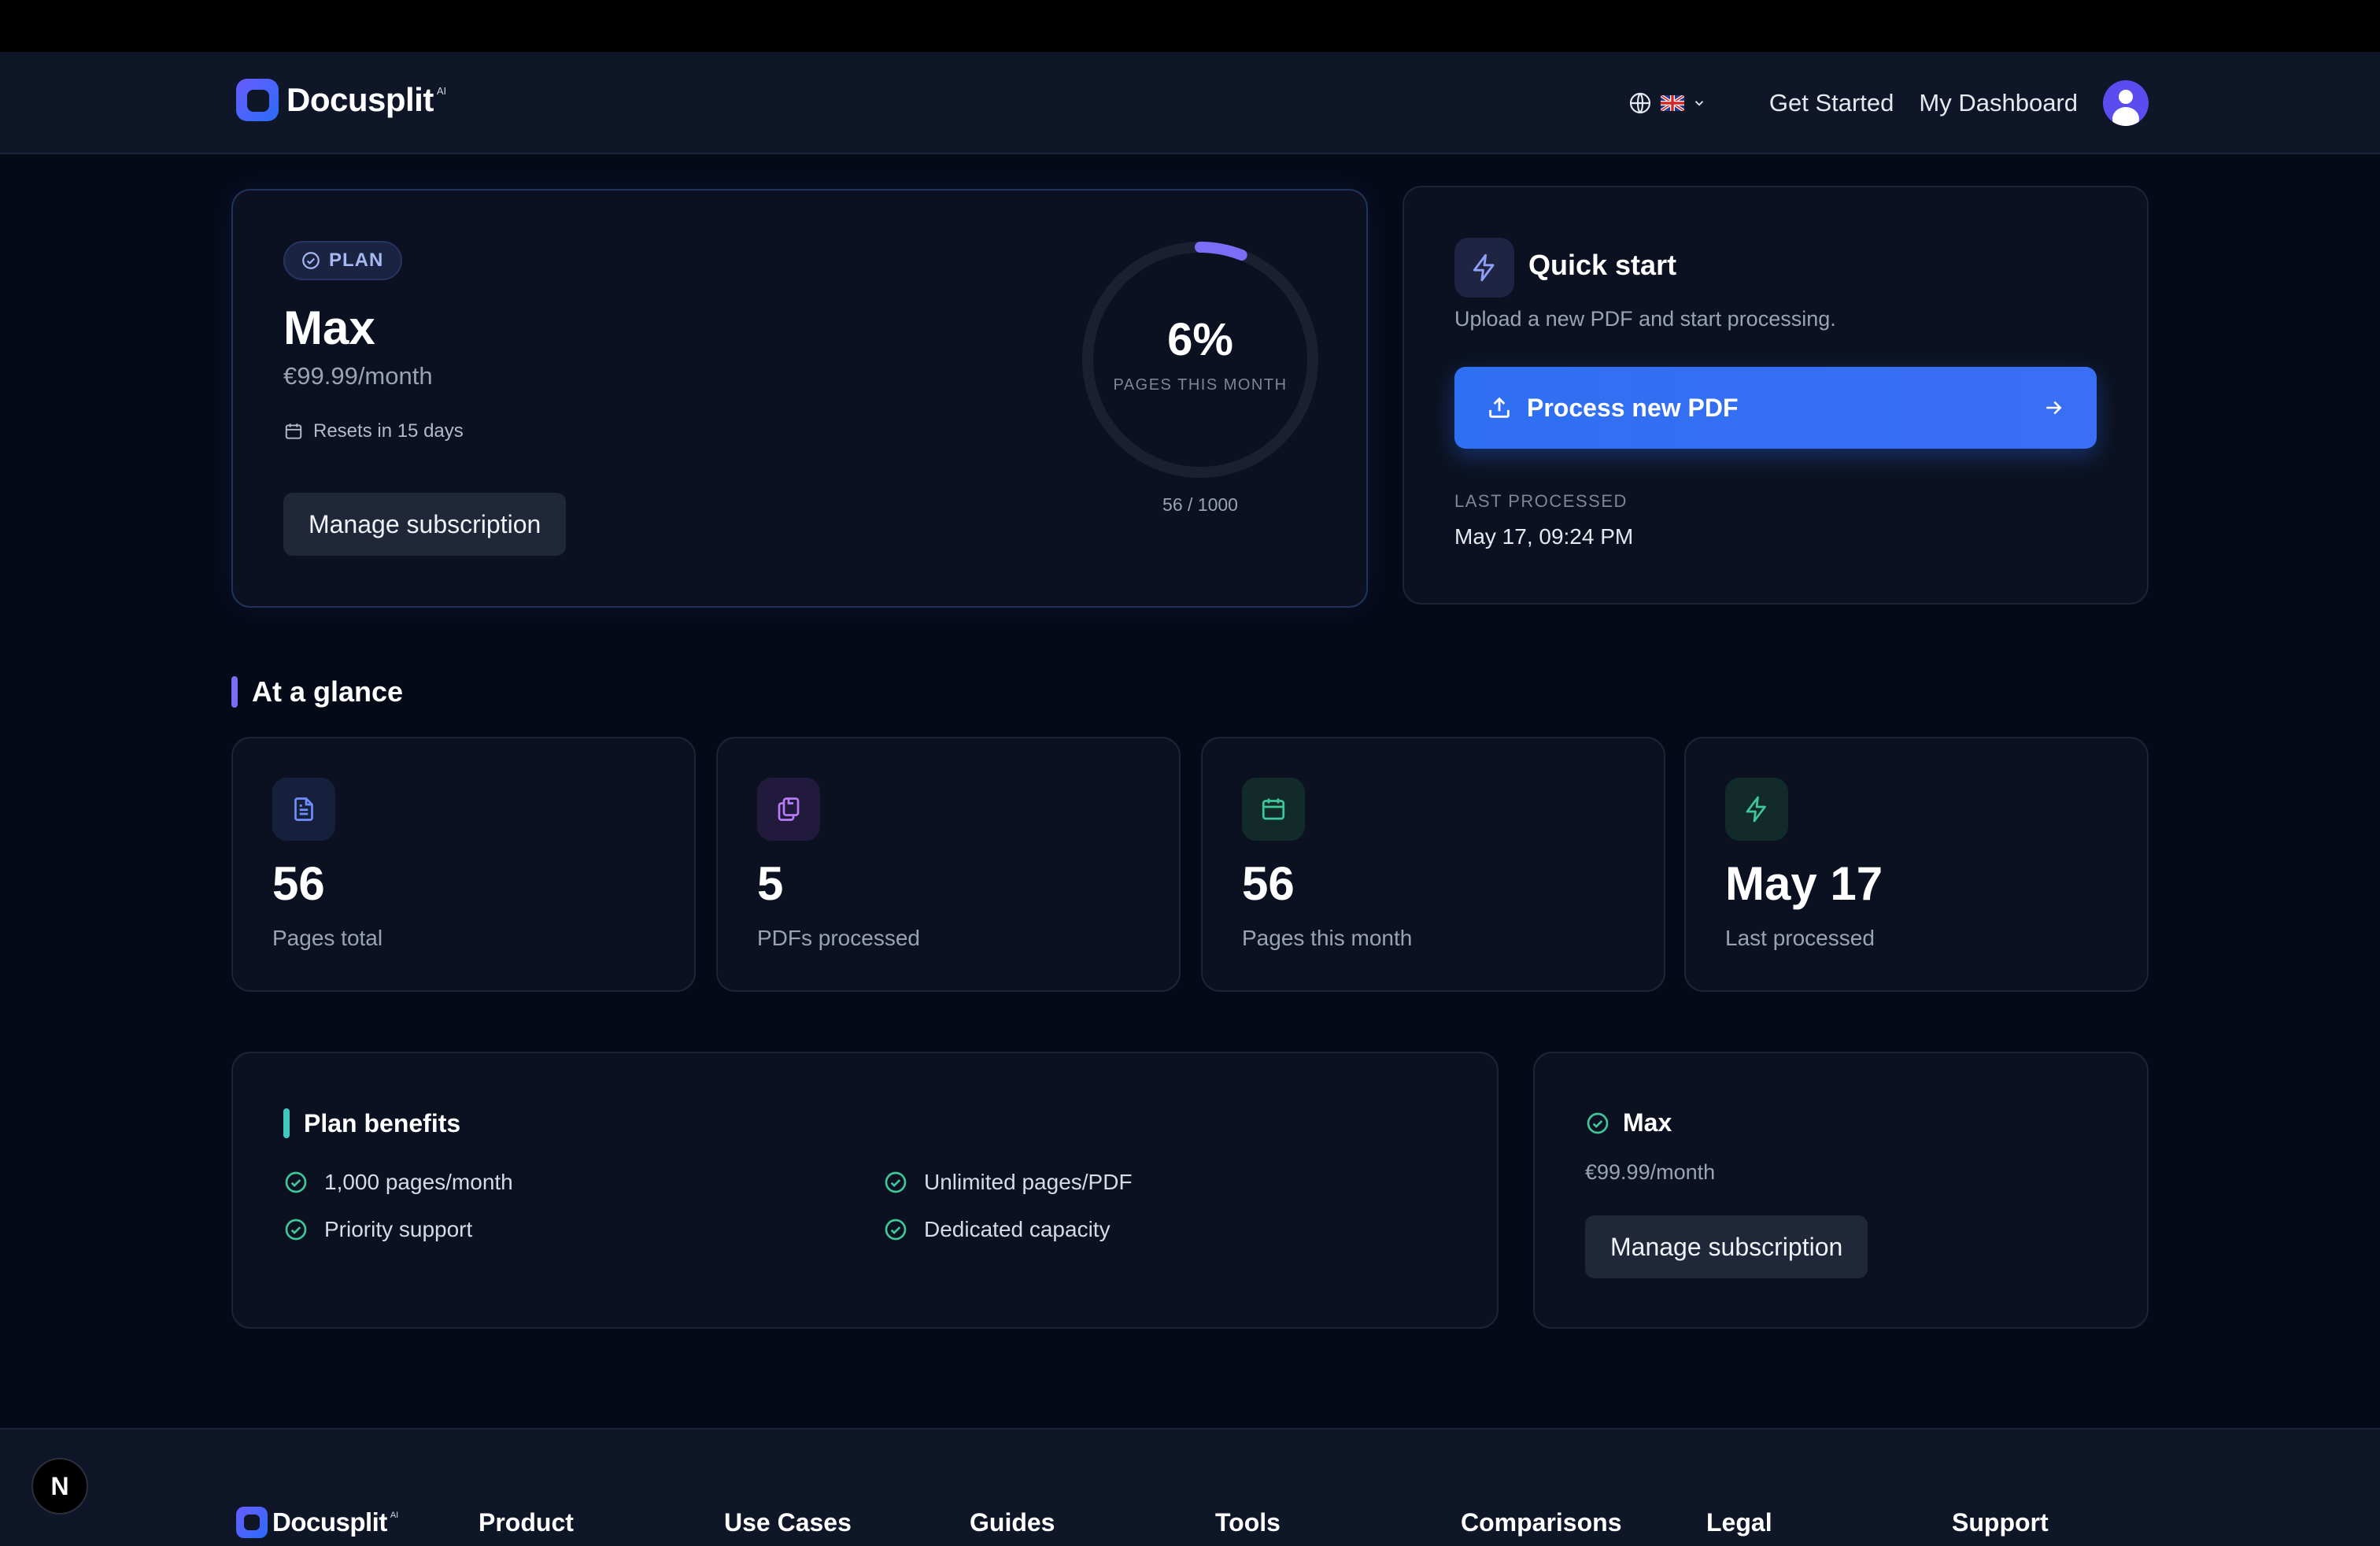 The height and width of the screenshot is (1546, 2380). What do you see at coordinates (788, 1523) in the screenshot?
I see `footer-heading-use-cases: Use Cases` at bounding box center [788, 1523].